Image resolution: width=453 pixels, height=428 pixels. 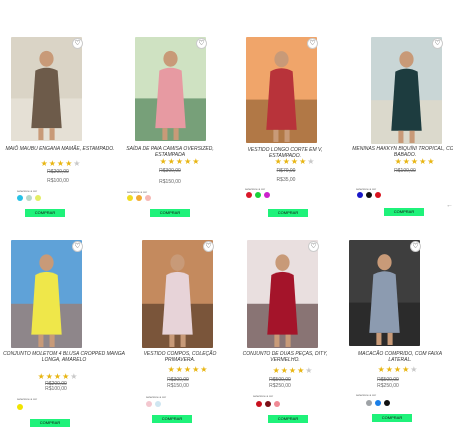 What do you see at coordinates (178, 386) in the screenshot?
I see `sale-price: R$150,00` at bounding box center [178, 386].